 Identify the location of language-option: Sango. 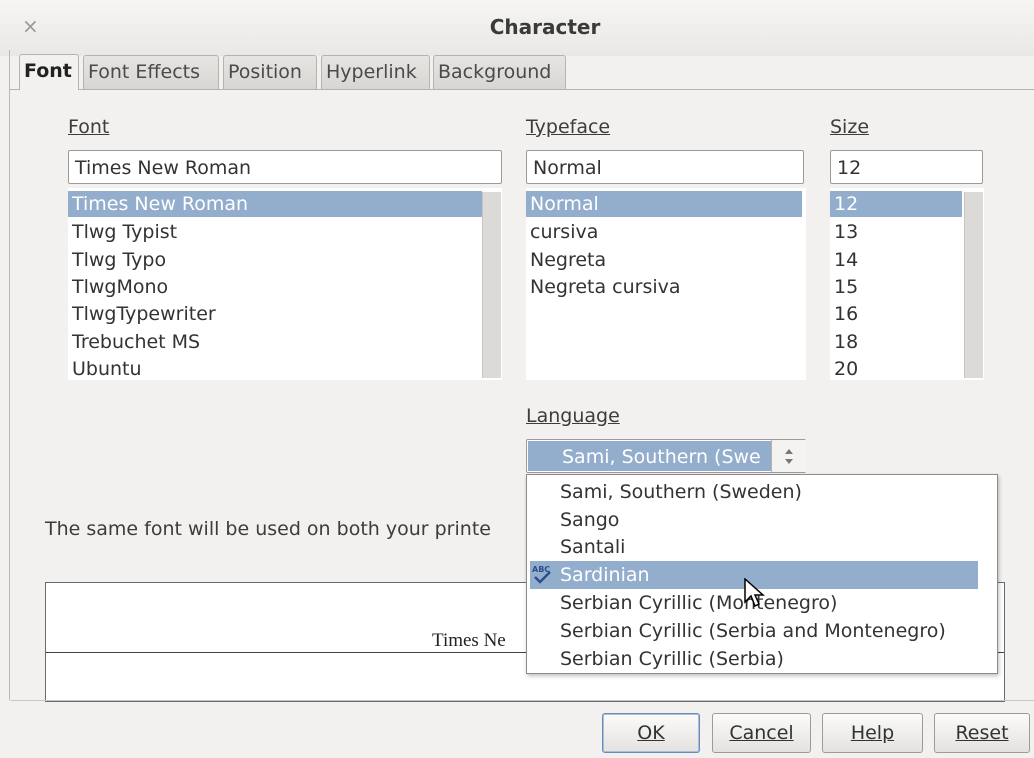
(589, 520).